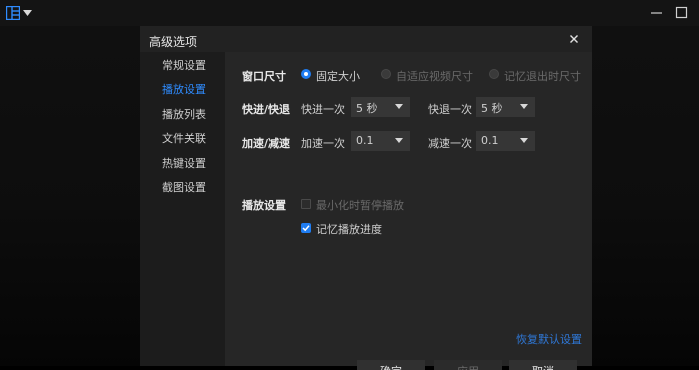  Describe the element at coordinates (184, 187) in the screenshot. I see `nav-item-screenshot: 截图设置` at that location.